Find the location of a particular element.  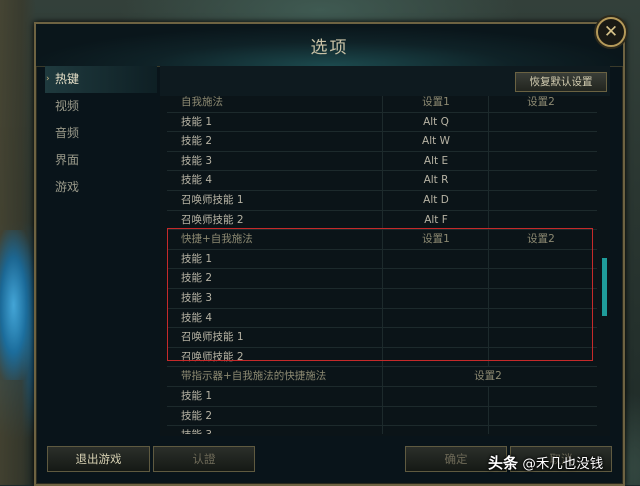

row-label: 自我施法 is located at coordinates (202, 102).